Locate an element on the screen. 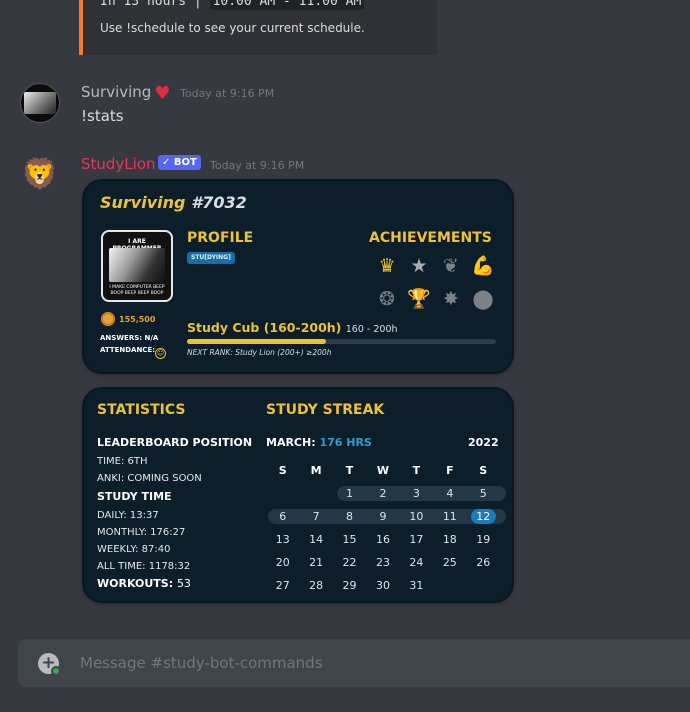 This screenshot has height=712, width=690. rank-progress-bar is located at coordinates (341, 341).